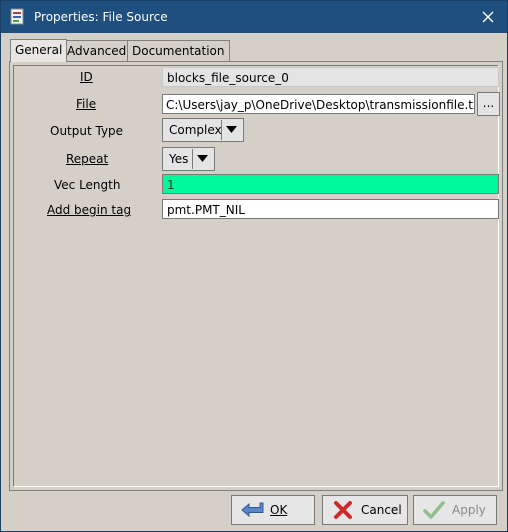 Image resolution: width=508 pixels, height=532 pixels. I want to click on cancel-button: Cancel, so click(365, 510).